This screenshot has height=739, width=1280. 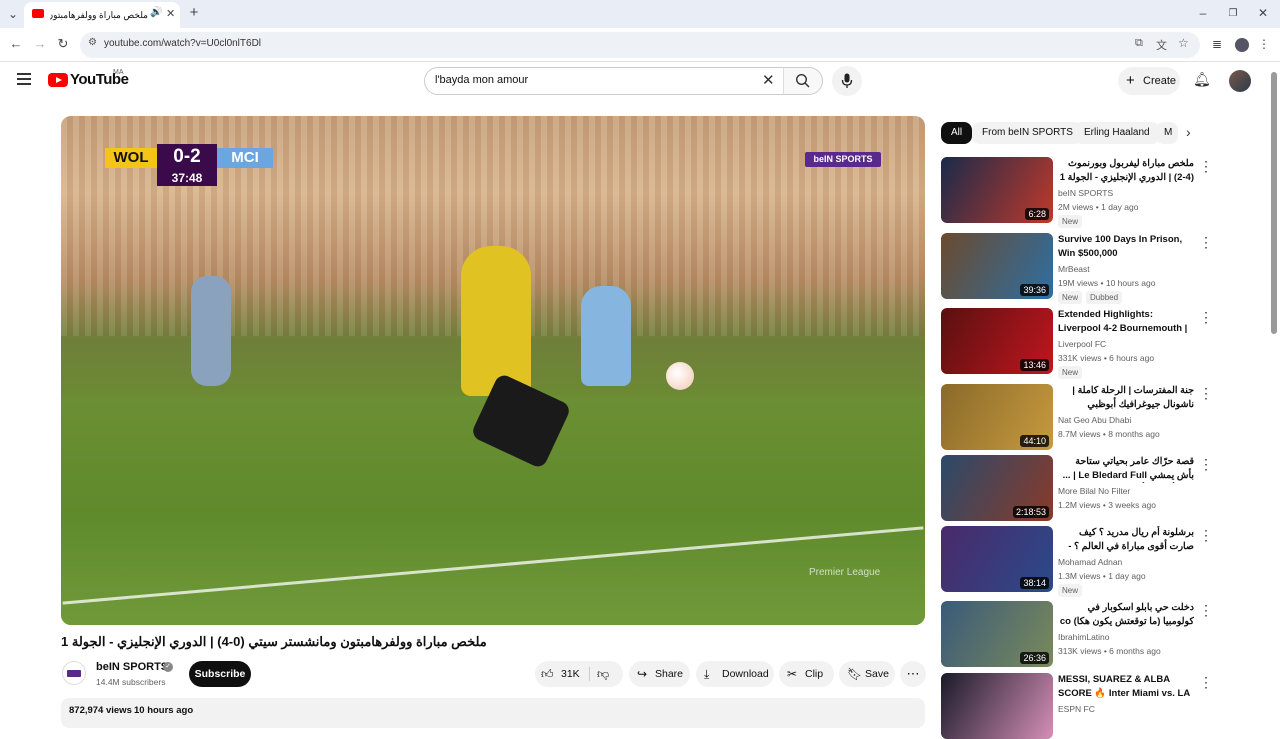 I want to click on duration-badge: 26:36, so click(x=1034, y=658).